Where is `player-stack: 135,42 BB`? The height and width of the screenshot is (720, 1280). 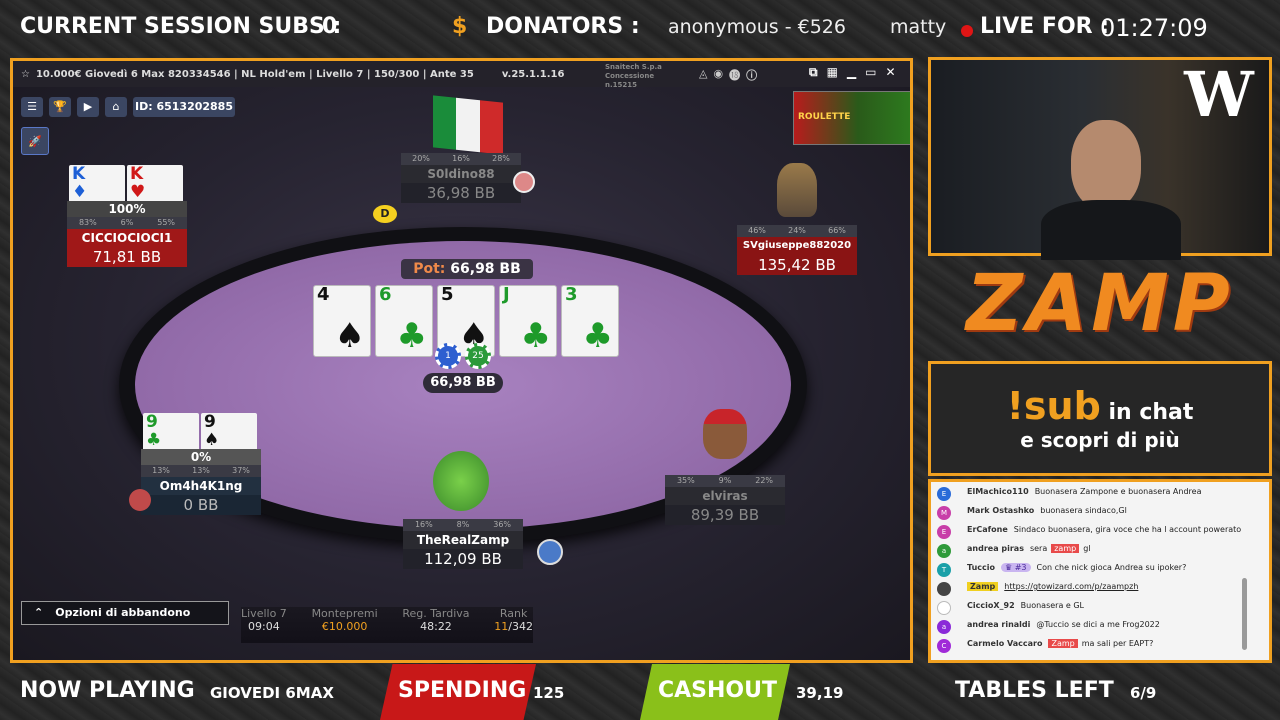 player-stack: 135,42 BB is located at coordinates (797, 265).